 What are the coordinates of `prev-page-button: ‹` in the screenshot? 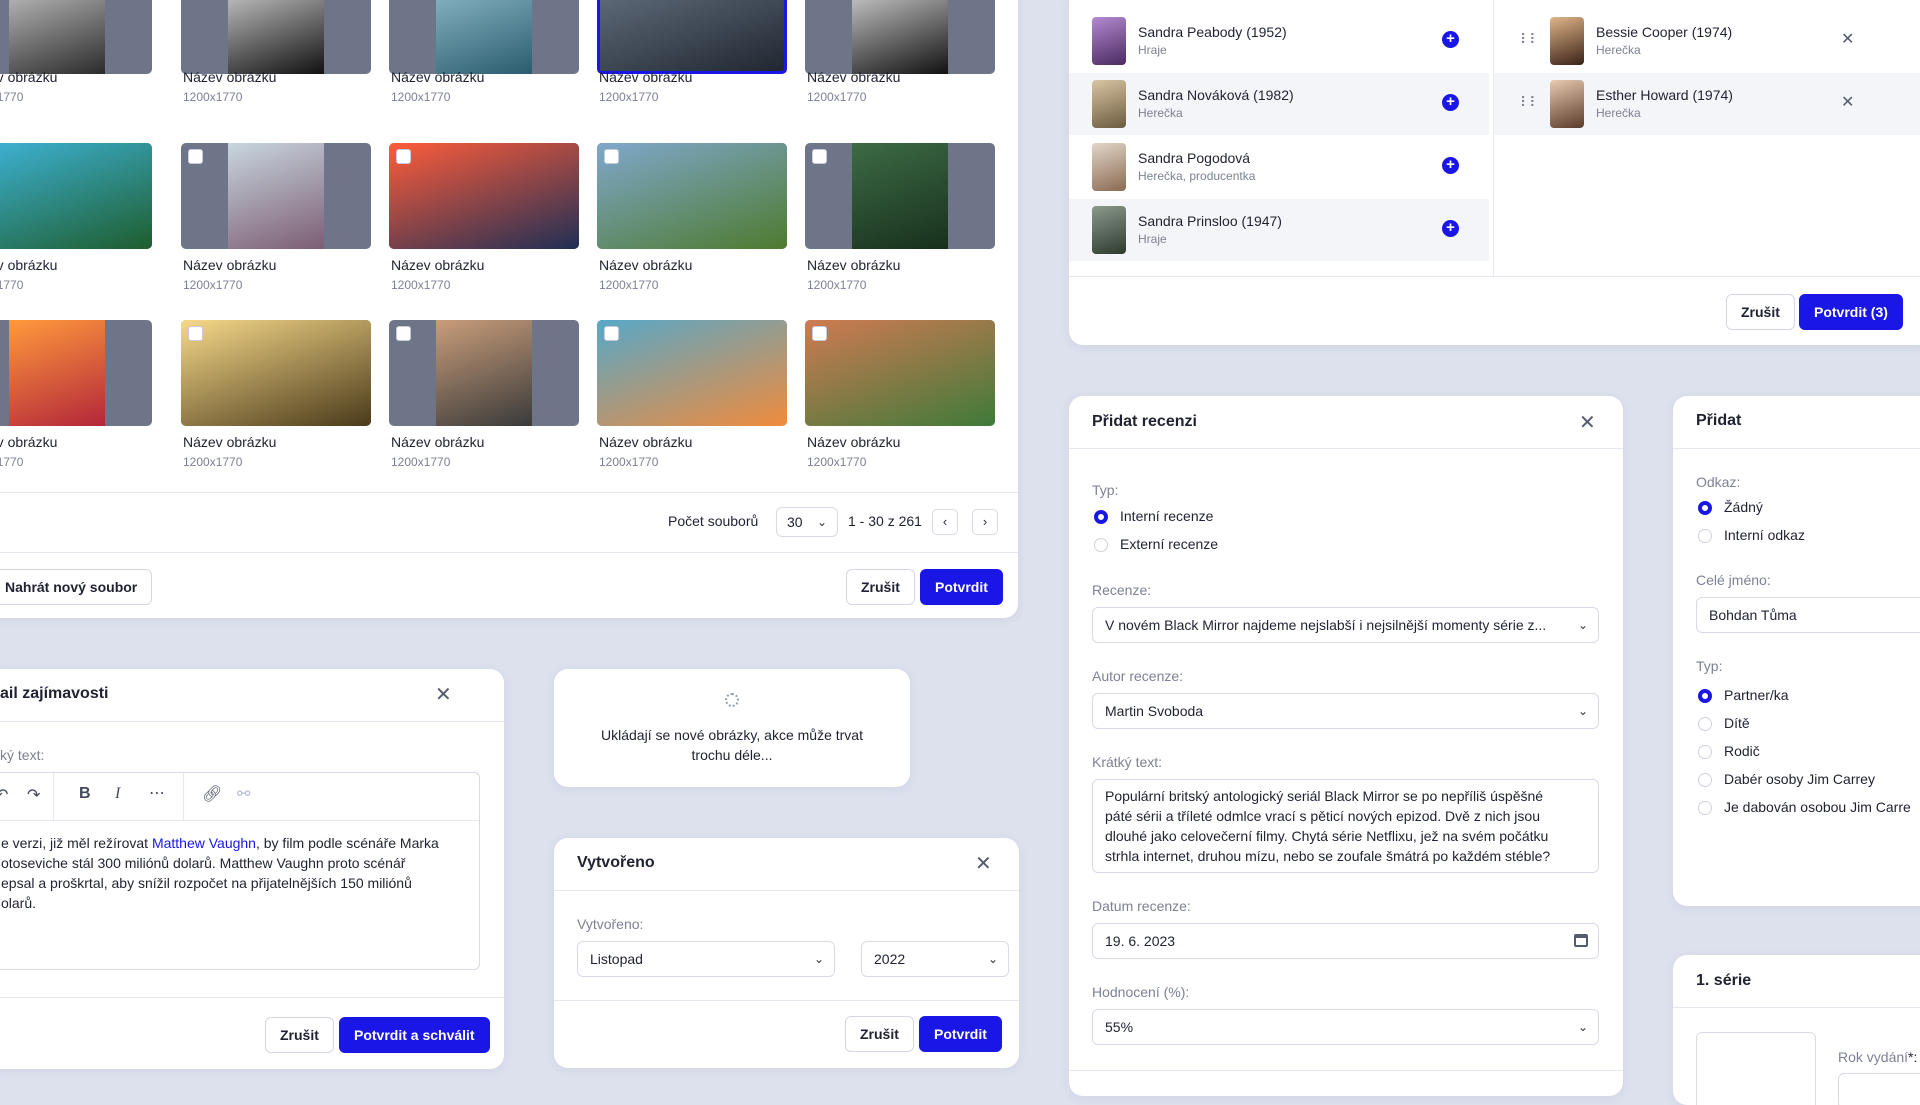 It's located at (945, 522).